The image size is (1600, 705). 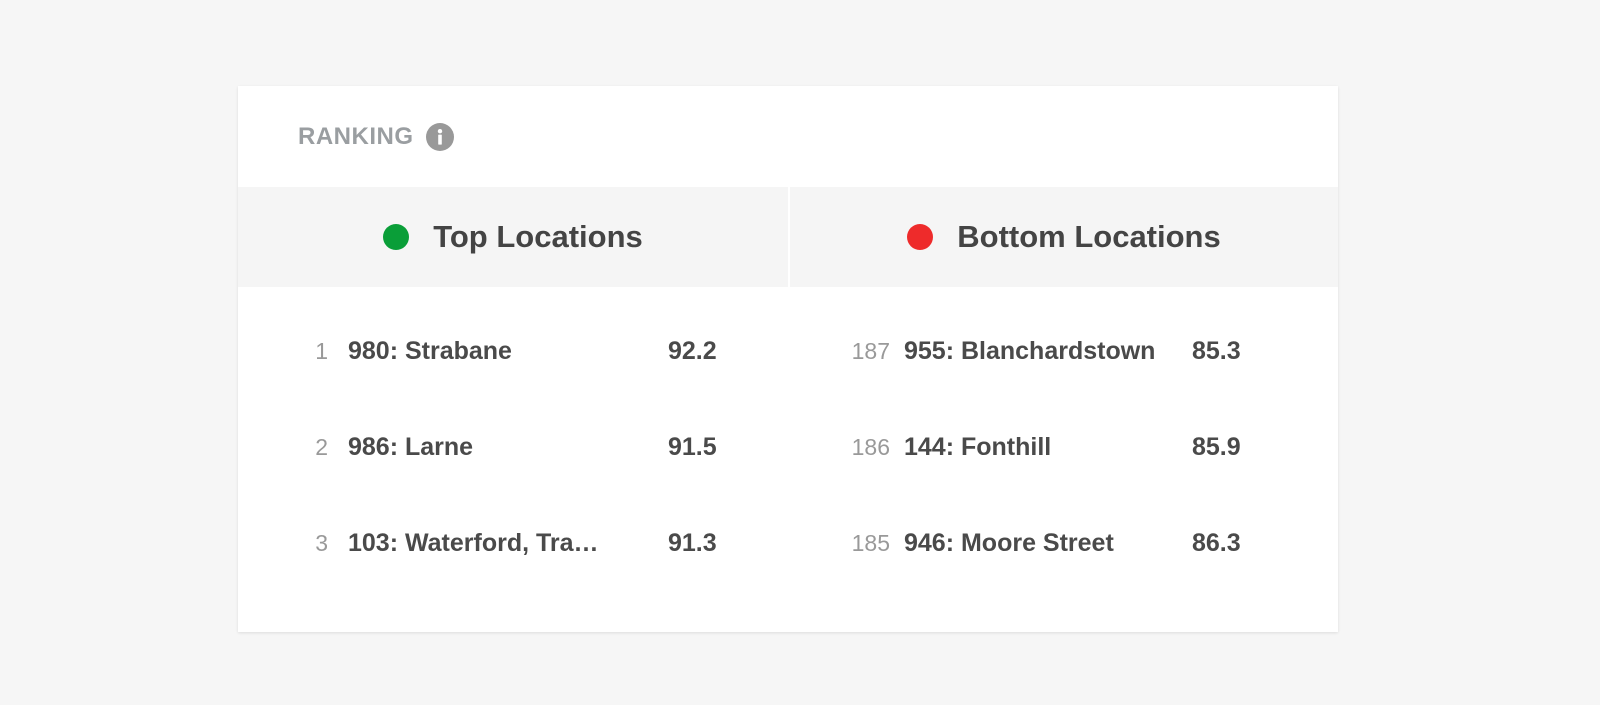 What do you see at coordinates (1009, 542) in the screenshot?
I see `location-name: 946: Moore Street` at bounding box center [1009, 542].